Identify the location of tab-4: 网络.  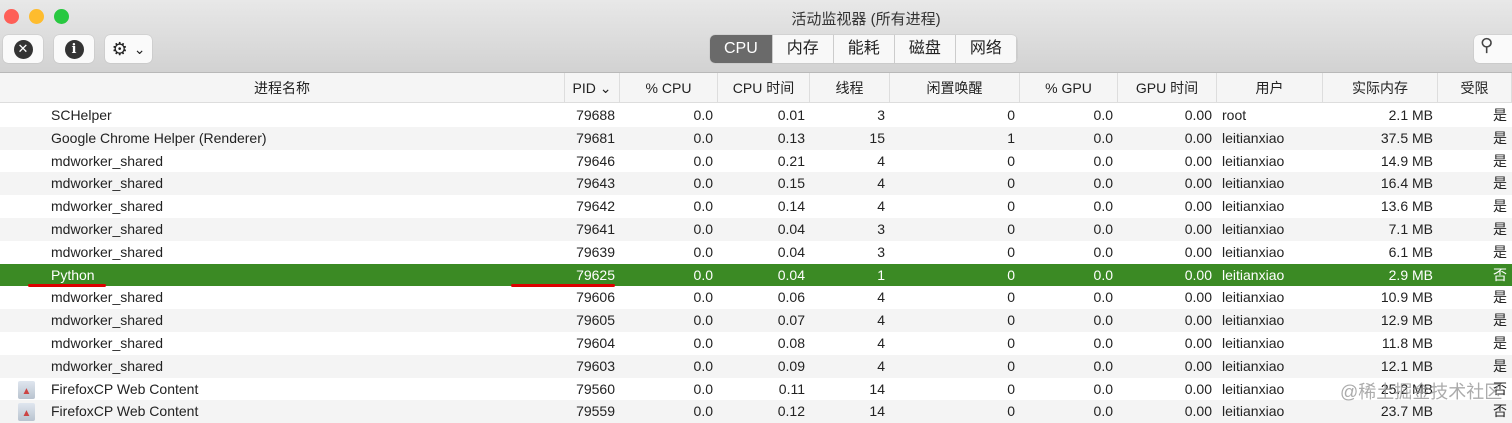
(986, 49).